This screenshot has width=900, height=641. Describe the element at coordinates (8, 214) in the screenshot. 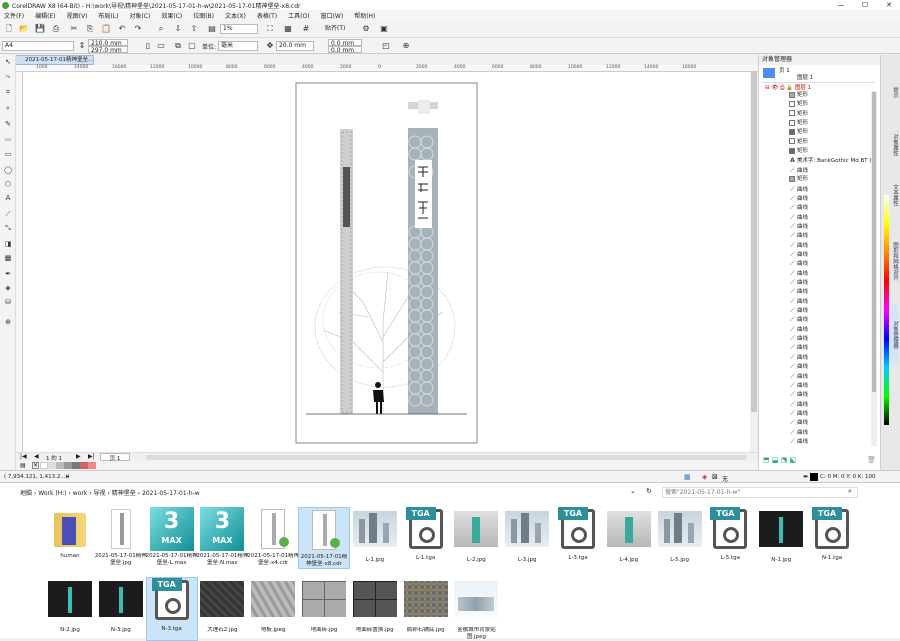

I see `parallel-dimension-icon: ⟋` at that location.